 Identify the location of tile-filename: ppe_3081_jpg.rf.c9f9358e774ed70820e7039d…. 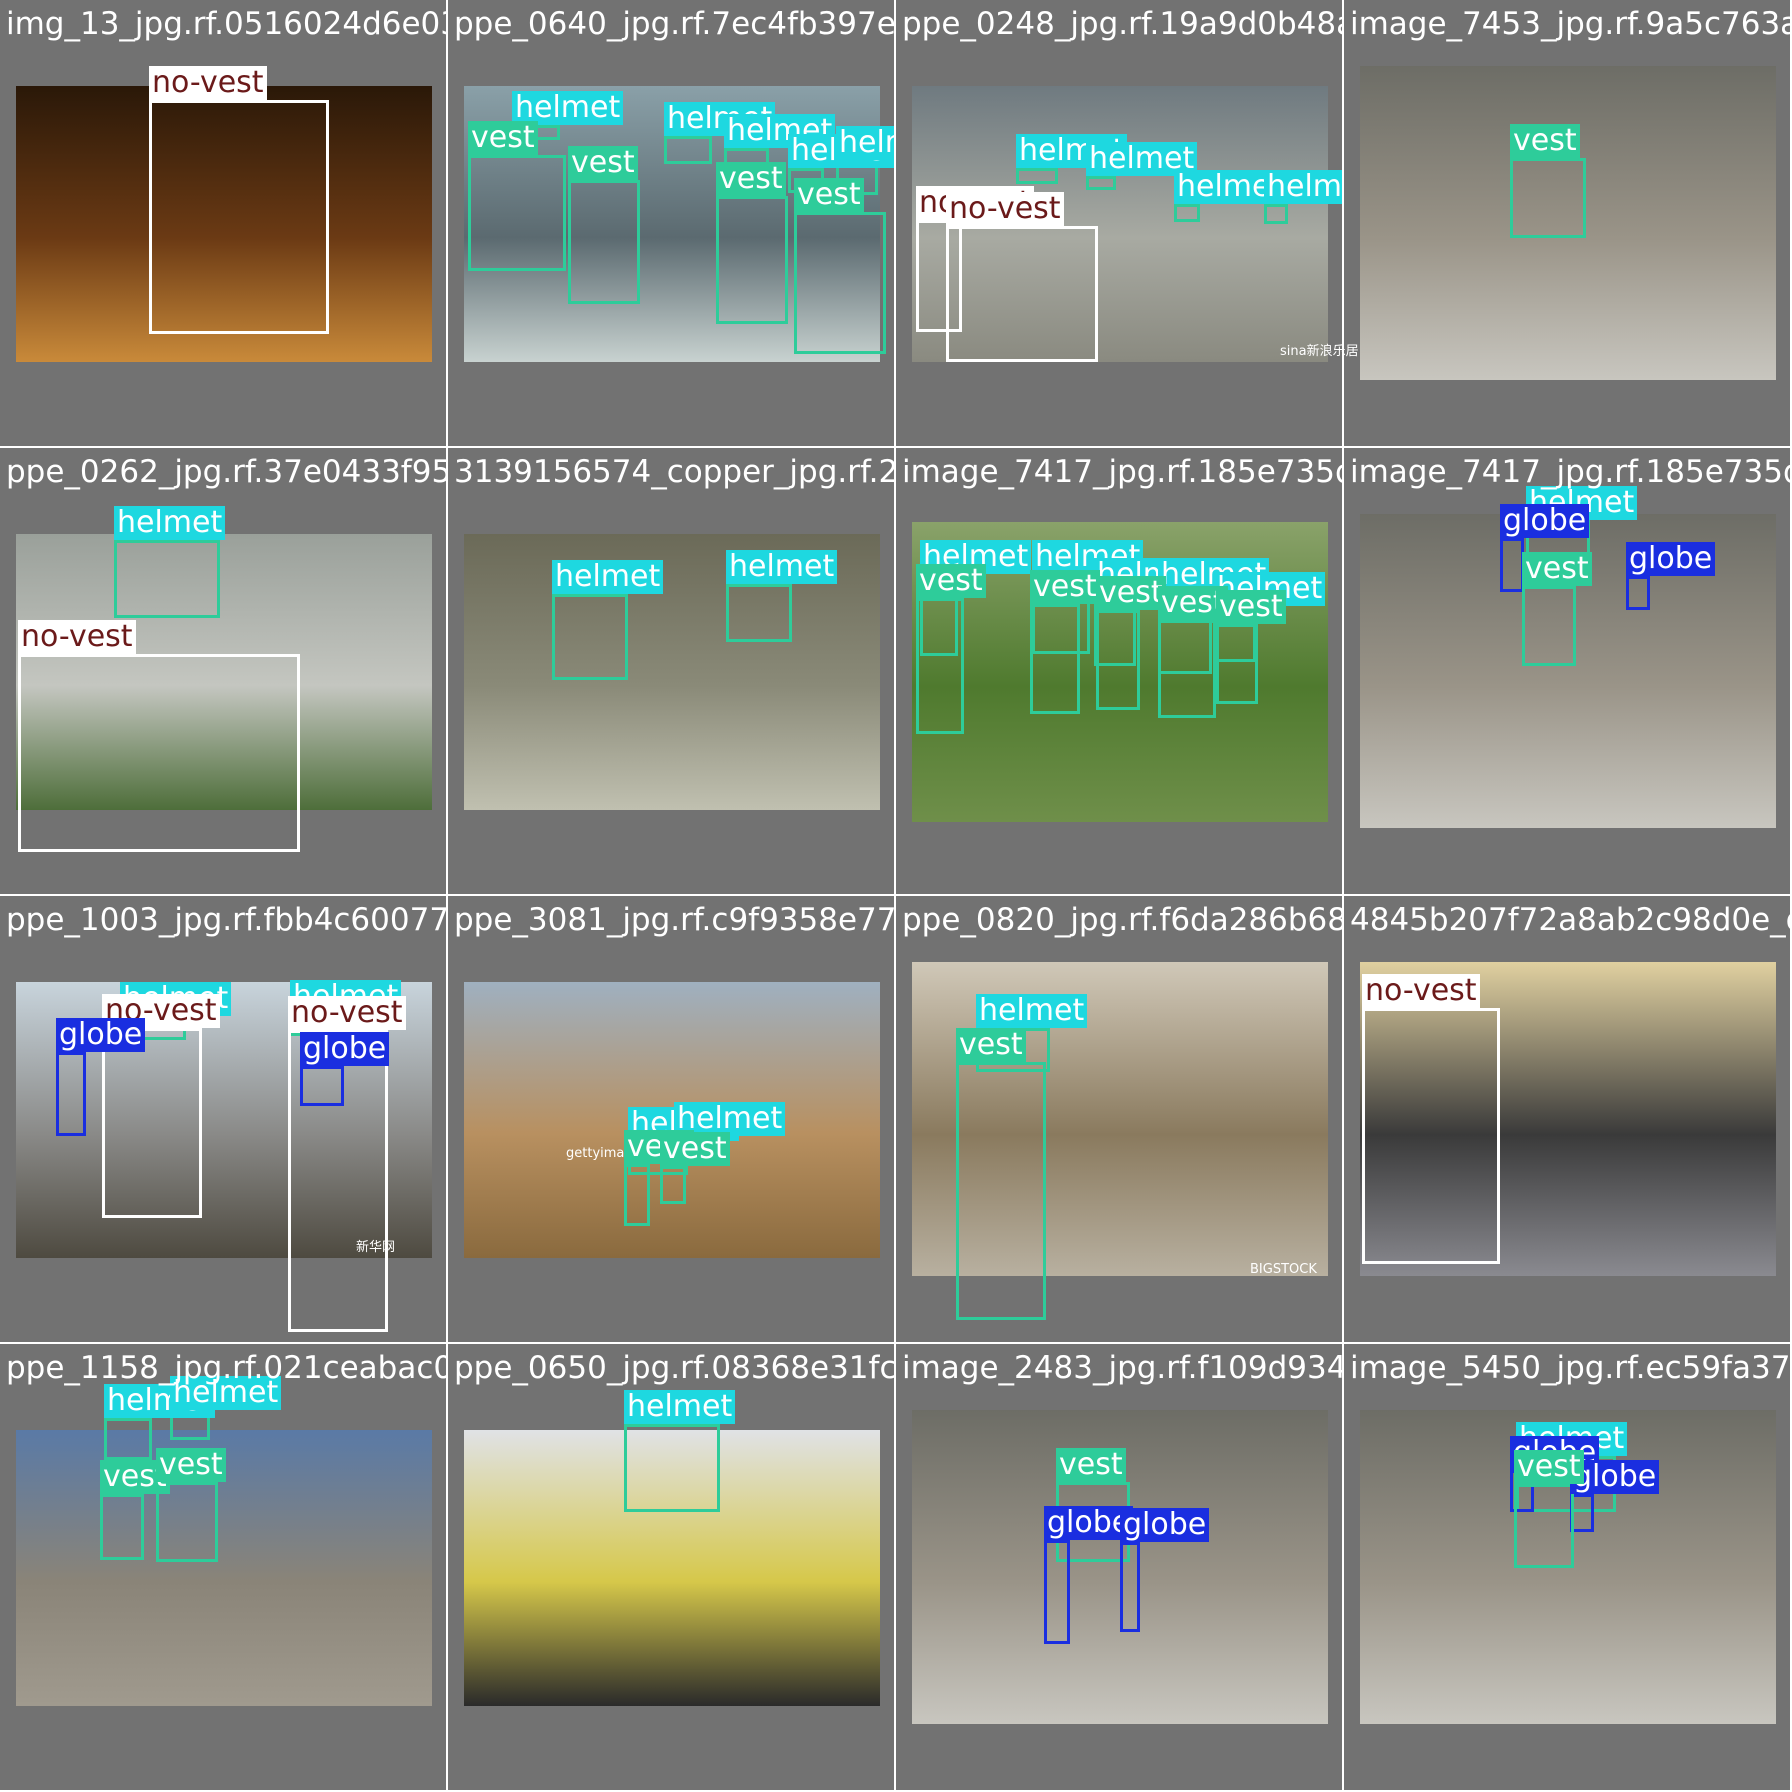
(674, 920).